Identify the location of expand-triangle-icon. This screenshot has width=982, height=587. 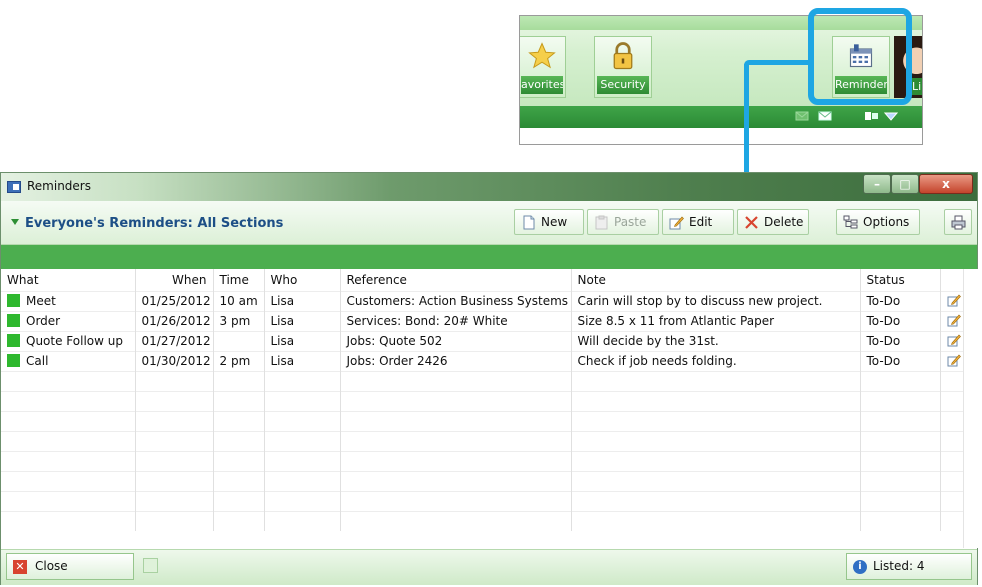
(15, 222).